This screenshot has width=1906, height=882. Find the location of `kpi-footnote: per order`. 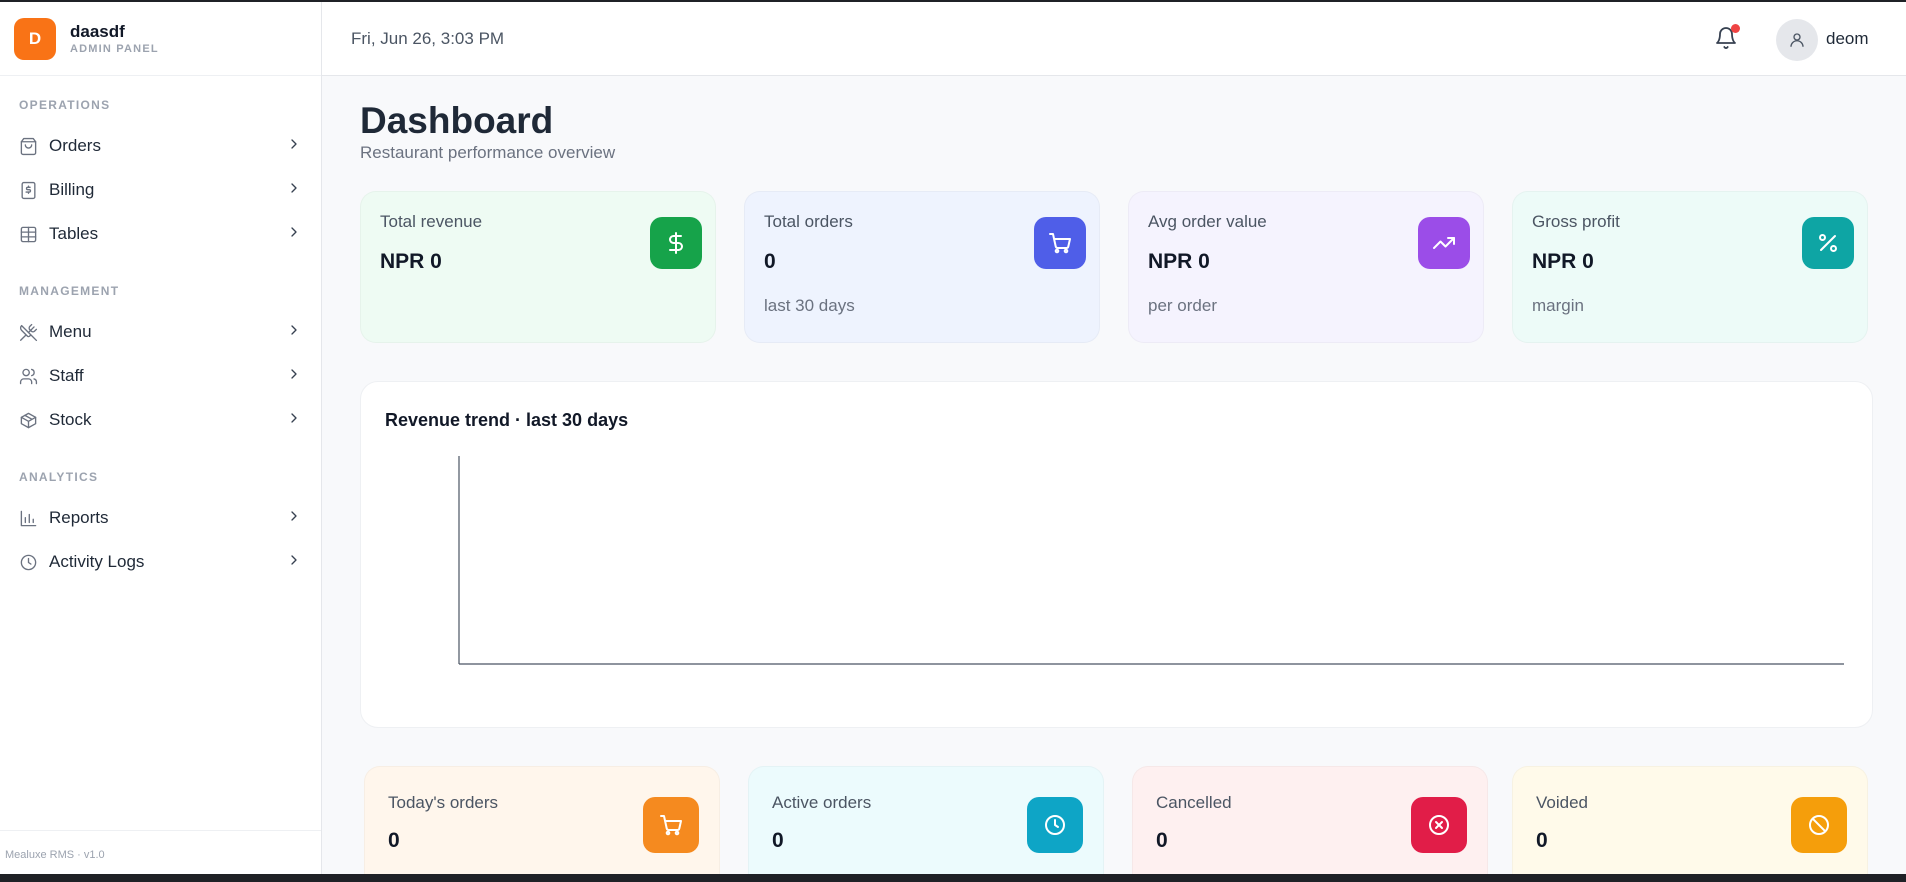

kpi-footnote: per order is located at coordinates (1182, 305).